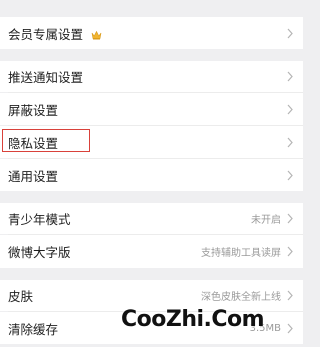  What do you see at coordinates (55, 33) in the screenshot?
I see `row-label: 会员专属设置` at bounding box center [55, 33].